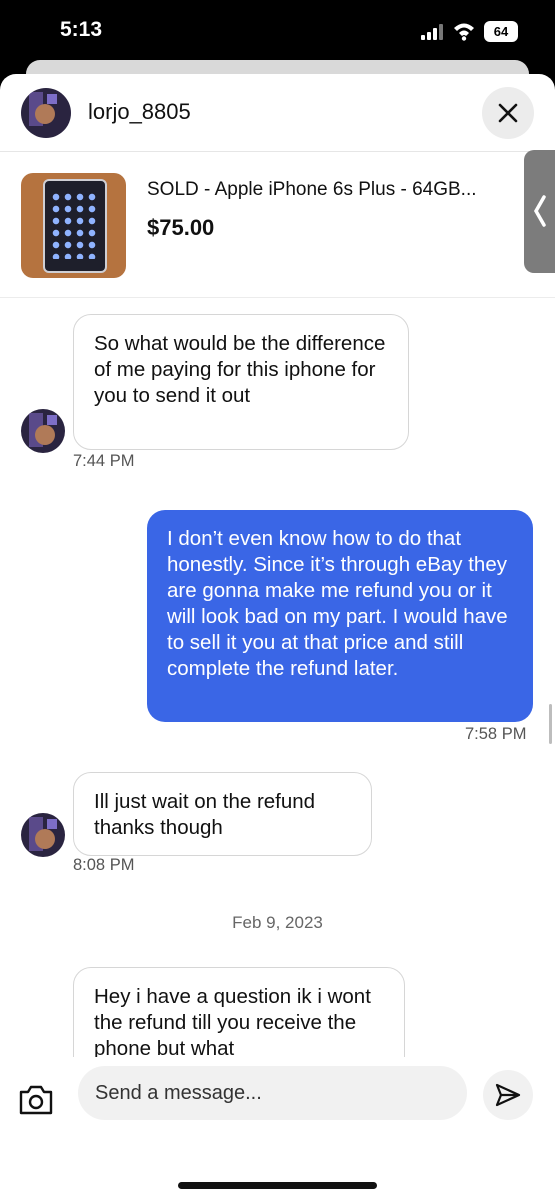 The height and width of the screenshot is (1200, 555). I want to click on close-button, so click(508, 113).